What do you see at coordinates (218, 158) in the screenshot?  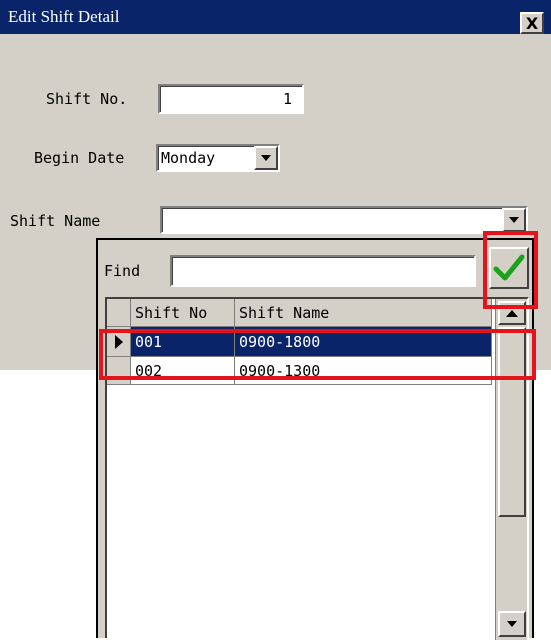 I see `begin-date-select: Monday` at bounding box center [218, 158].